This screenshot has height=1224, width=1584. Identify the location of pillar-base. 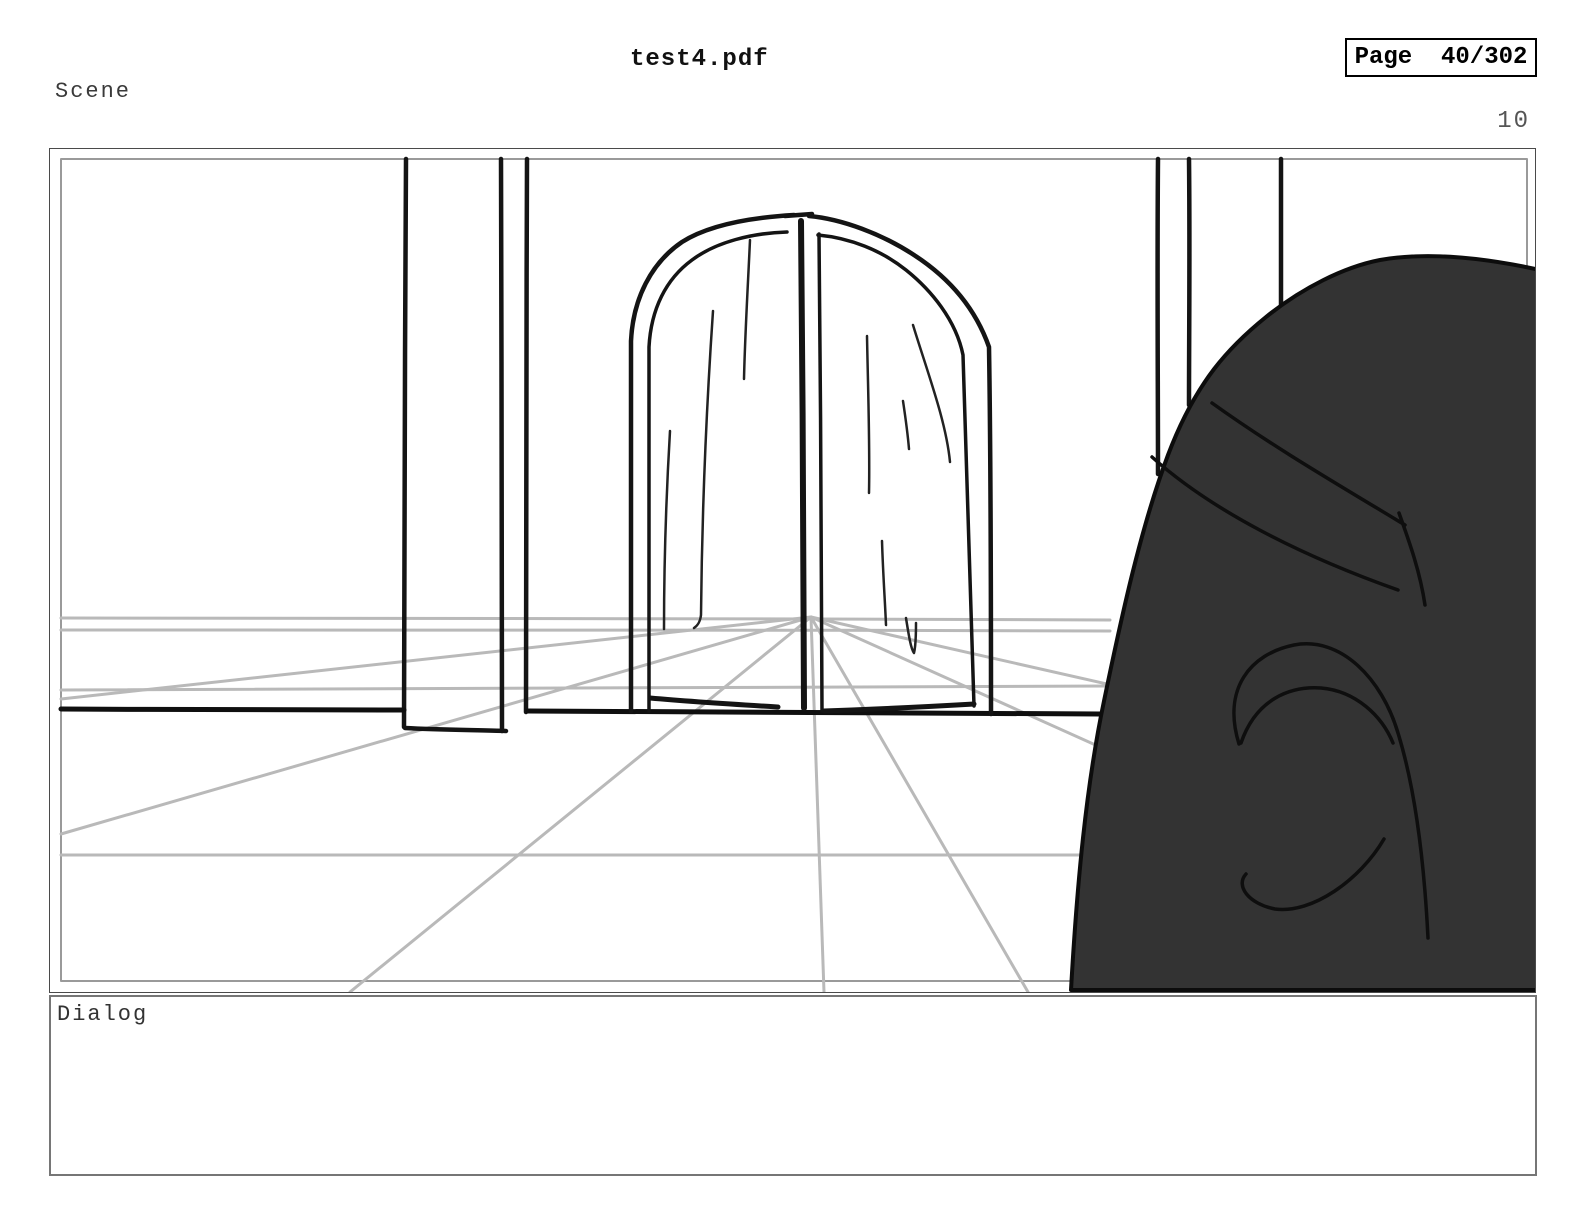
(455, 729).